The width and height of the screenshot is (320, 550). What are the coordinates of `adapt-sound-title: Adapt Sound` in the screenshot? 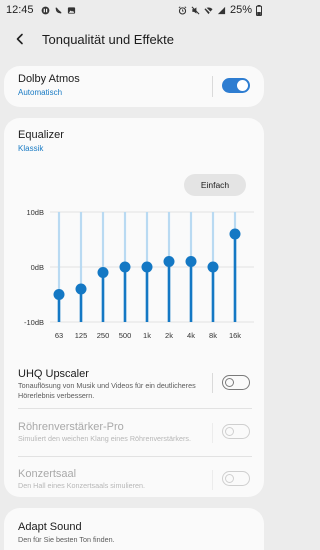 It's located at (50, 527).